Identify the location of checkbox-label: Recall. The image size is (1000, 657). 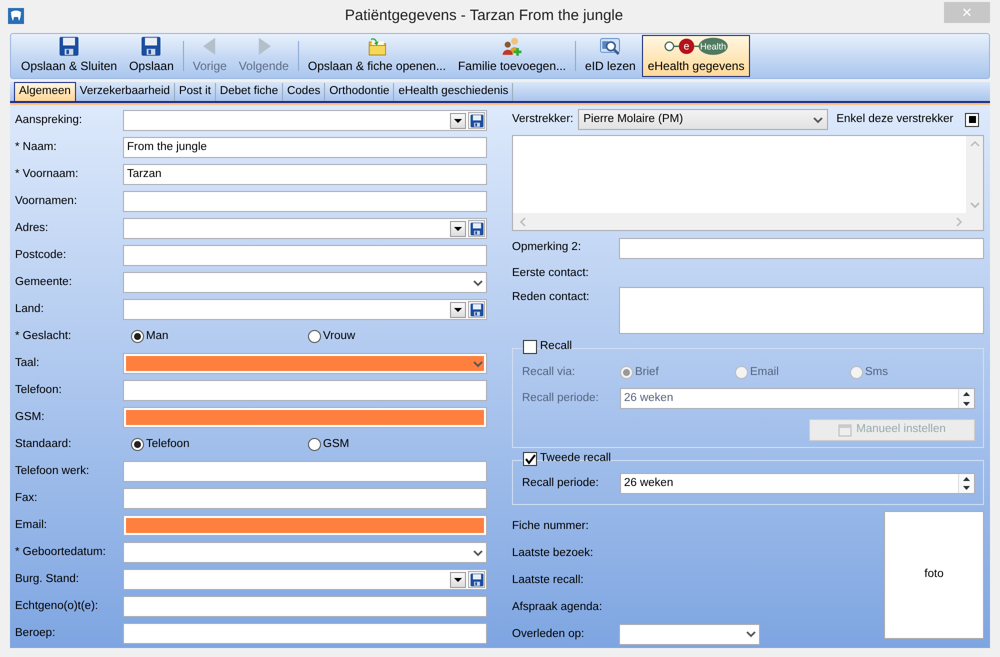
(556, 347).